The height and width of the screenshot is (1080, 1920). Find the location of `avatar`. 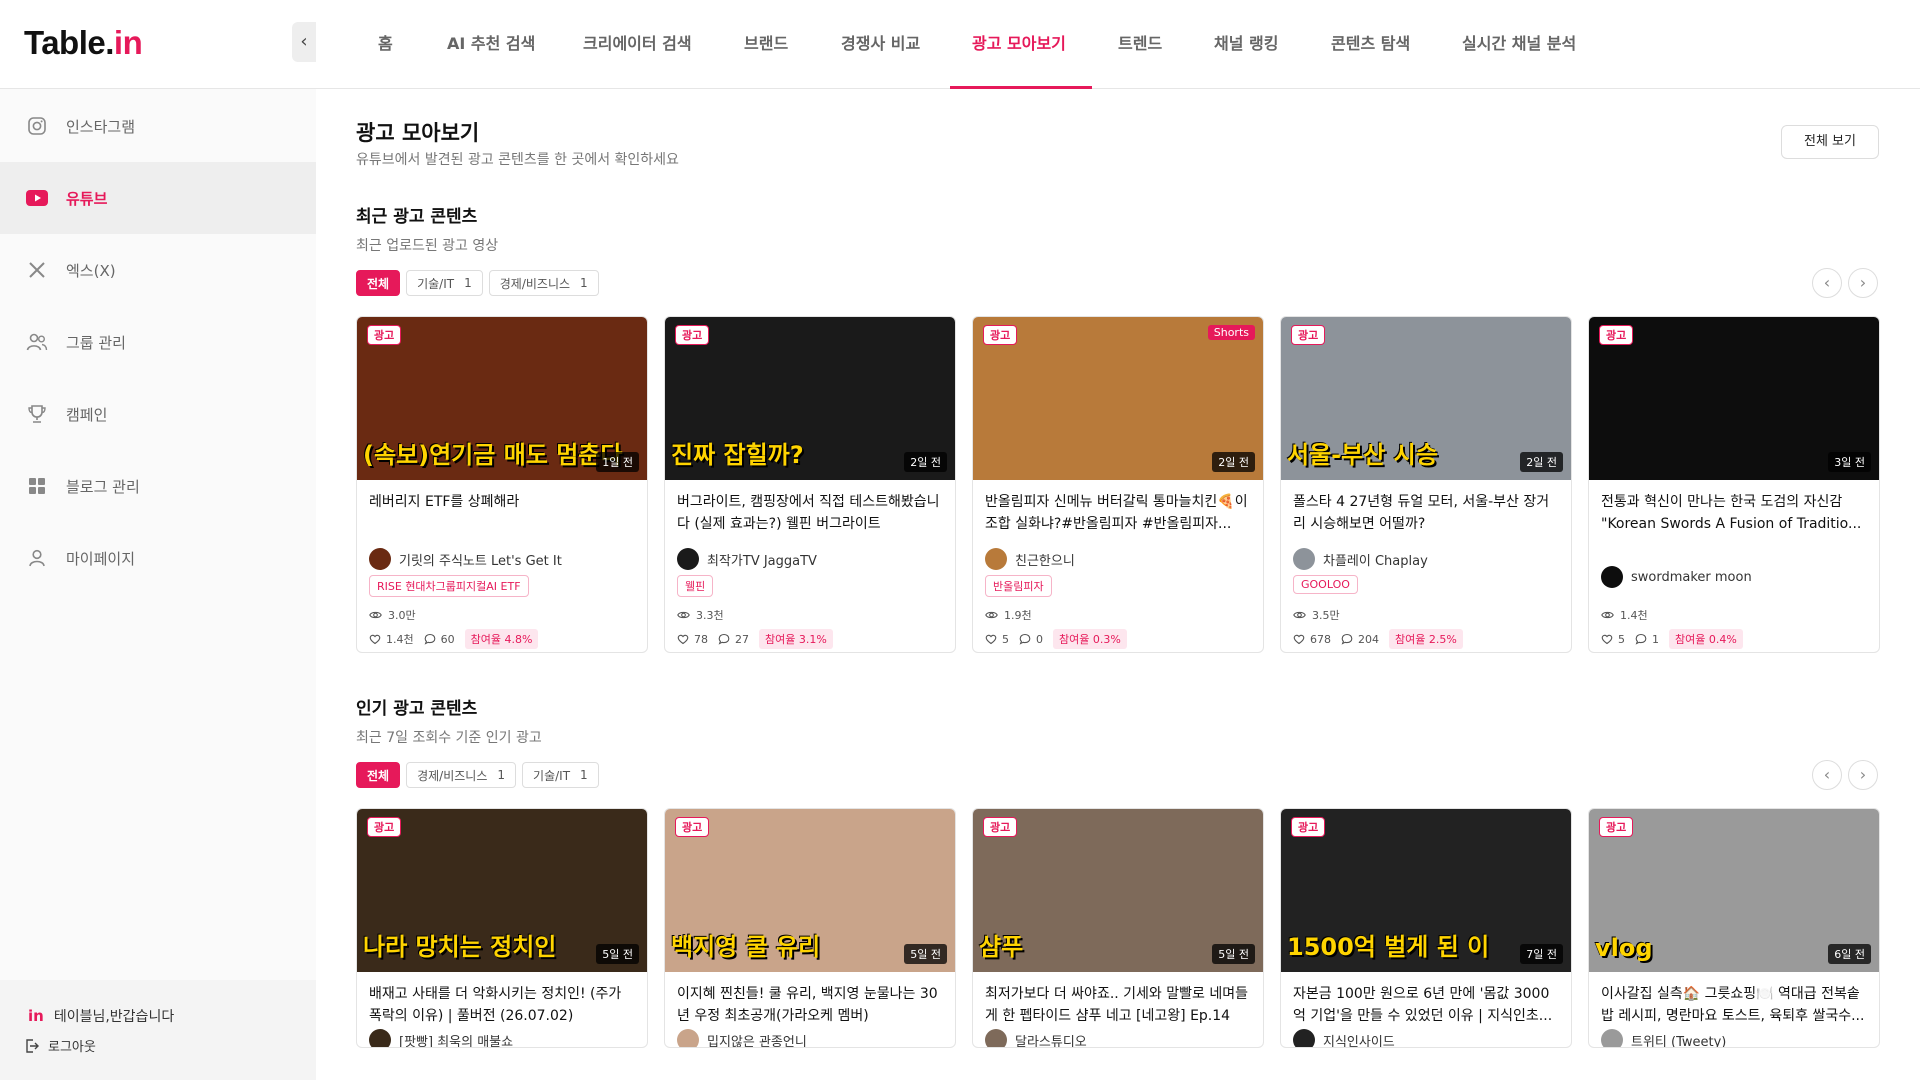

avatar is located at coordinates (380, 1038).